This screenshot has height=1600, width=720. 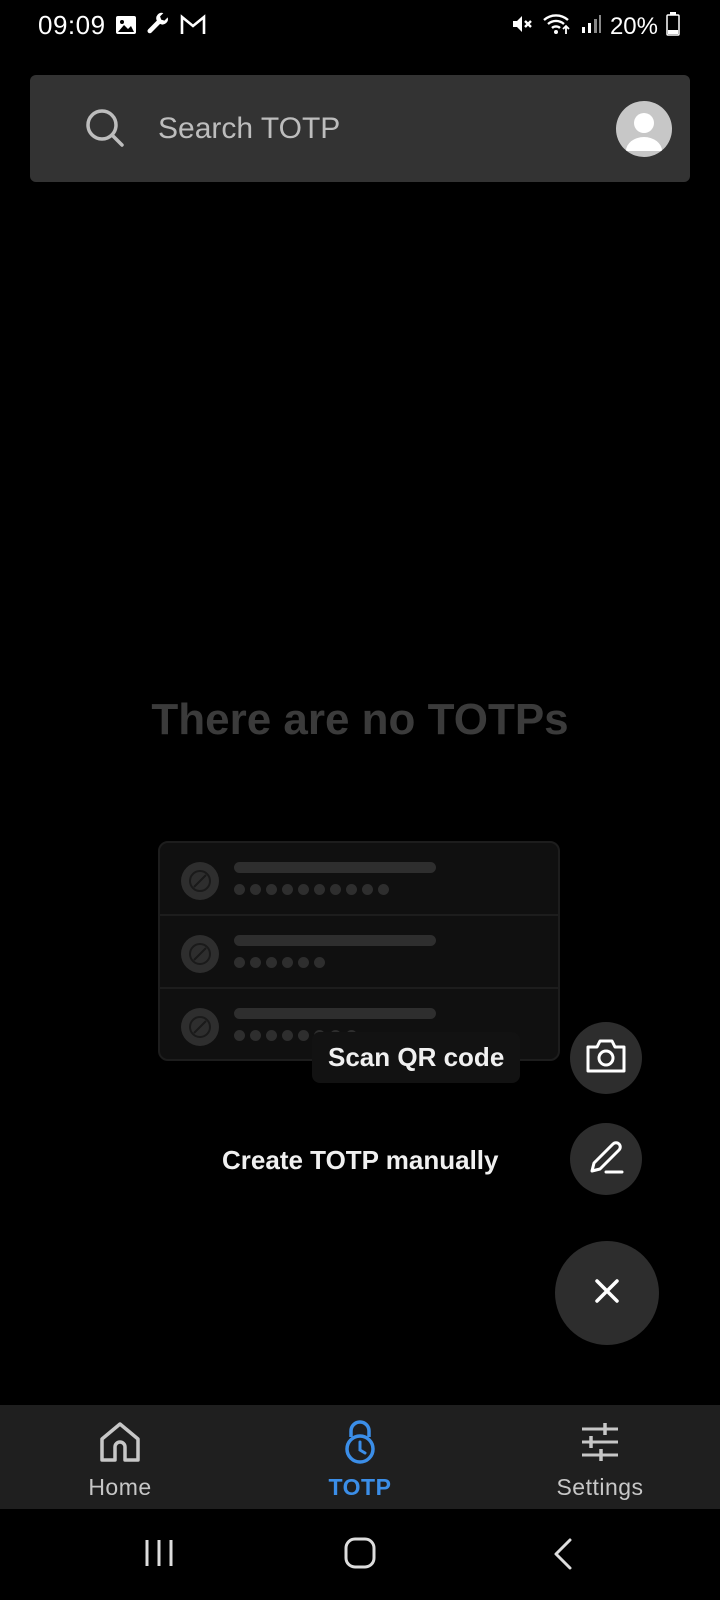 I want to click on status-system-icons: 20%, so click(x=595, y=26).